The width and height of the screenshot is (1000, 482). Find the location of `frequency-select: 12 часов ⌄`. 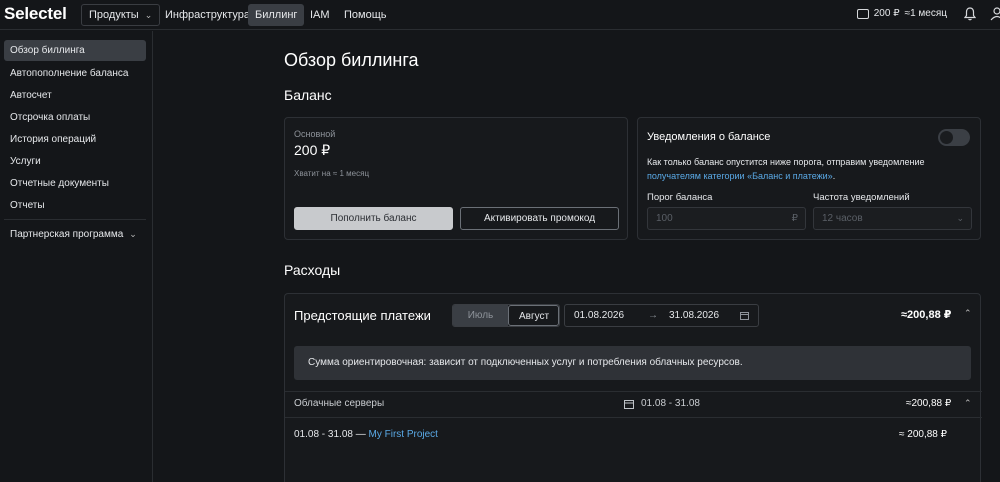

frequency-select: 12 часов ⌄ is located at coordinates (892, 218).